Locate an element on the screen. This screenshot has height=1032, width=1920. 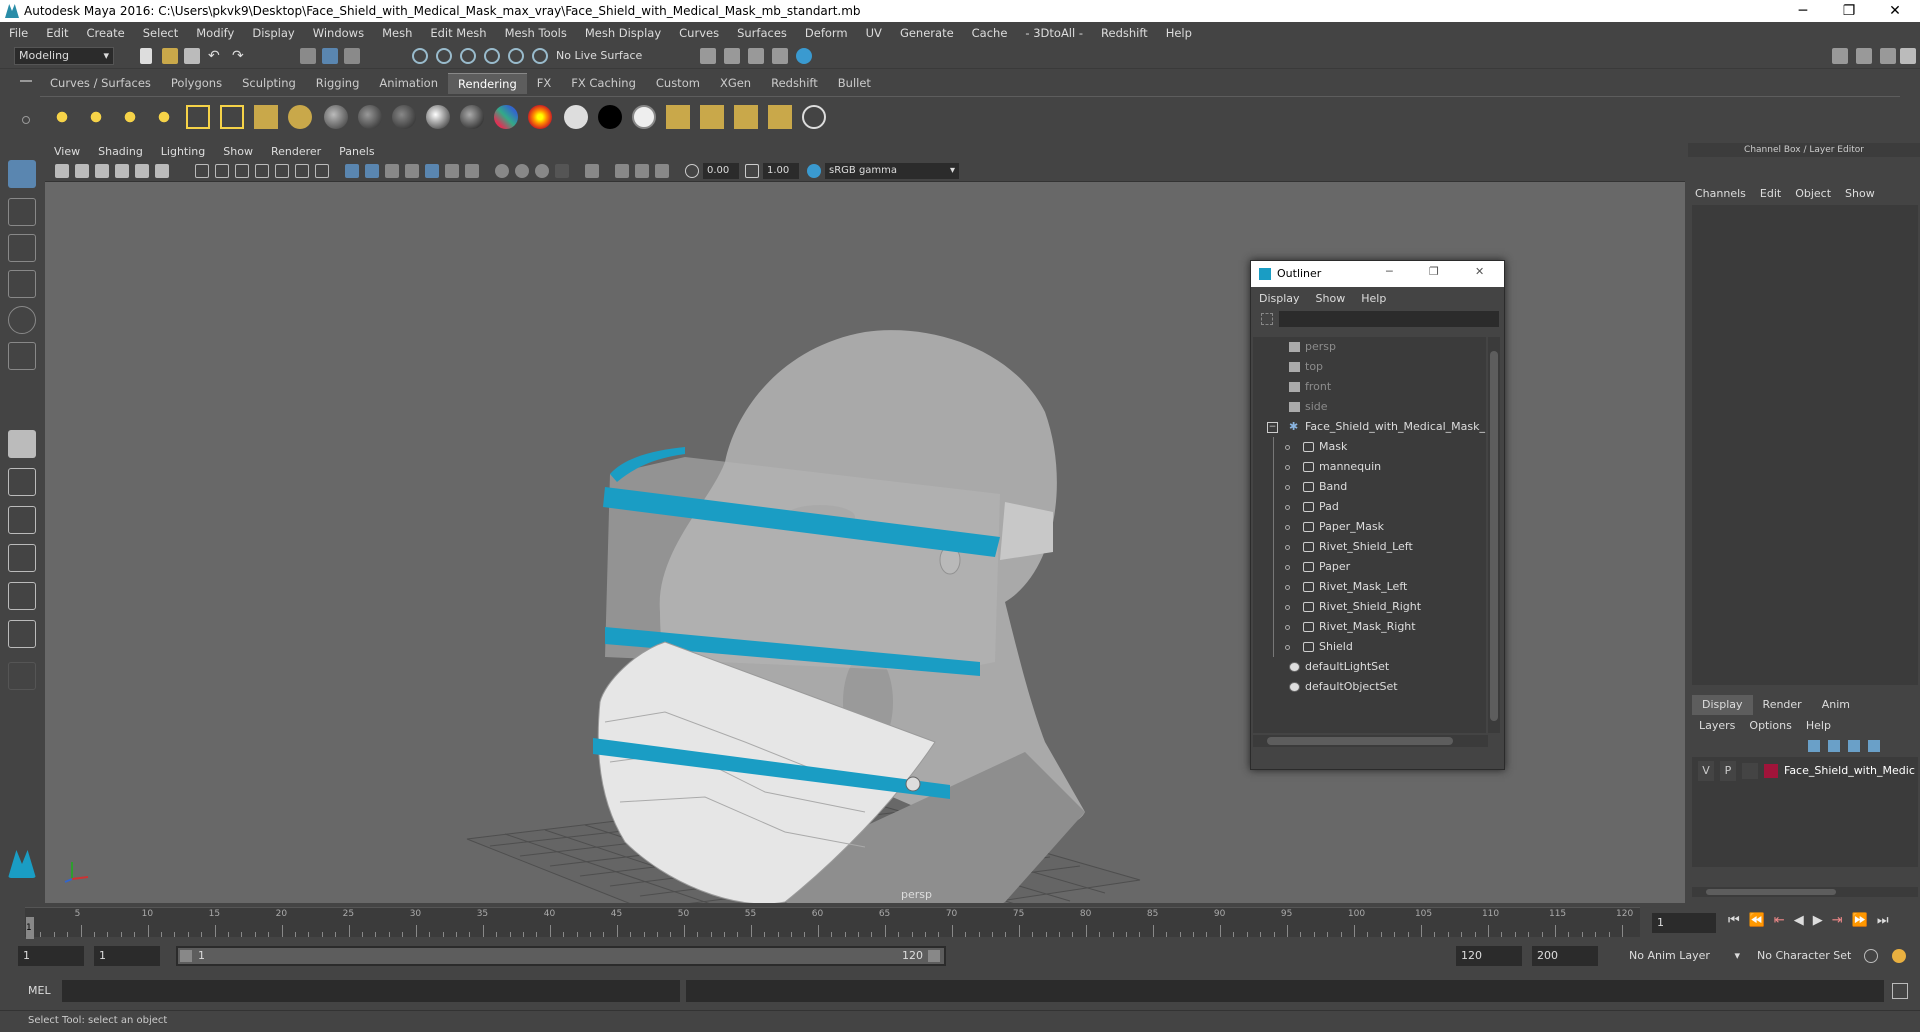
ipr-render-icon is located at coordinates (756, 56).